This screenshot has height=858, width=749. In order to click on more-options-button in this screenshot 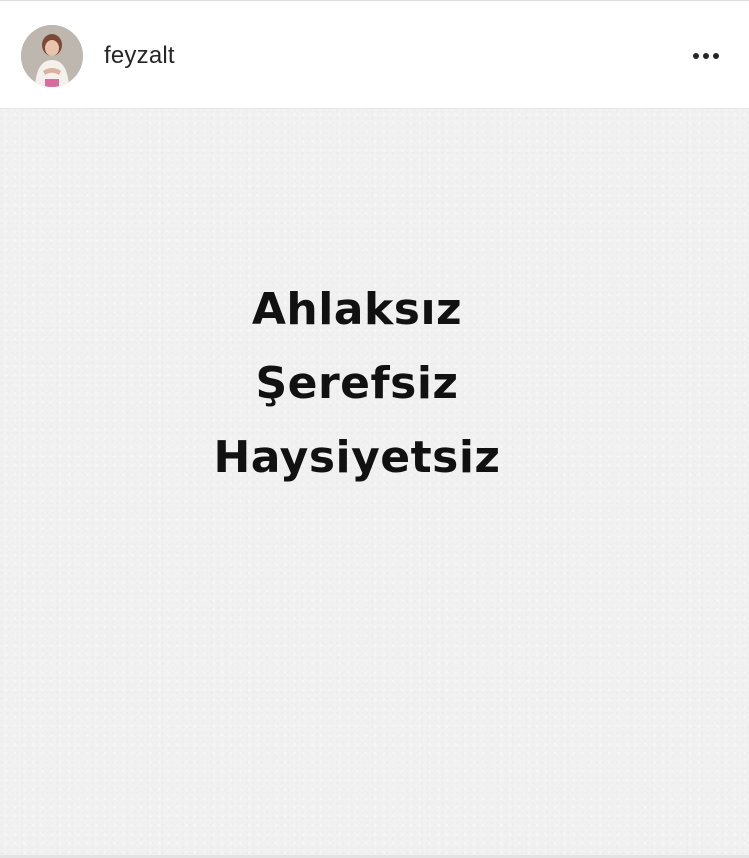, I will do `click(706, 56)`.